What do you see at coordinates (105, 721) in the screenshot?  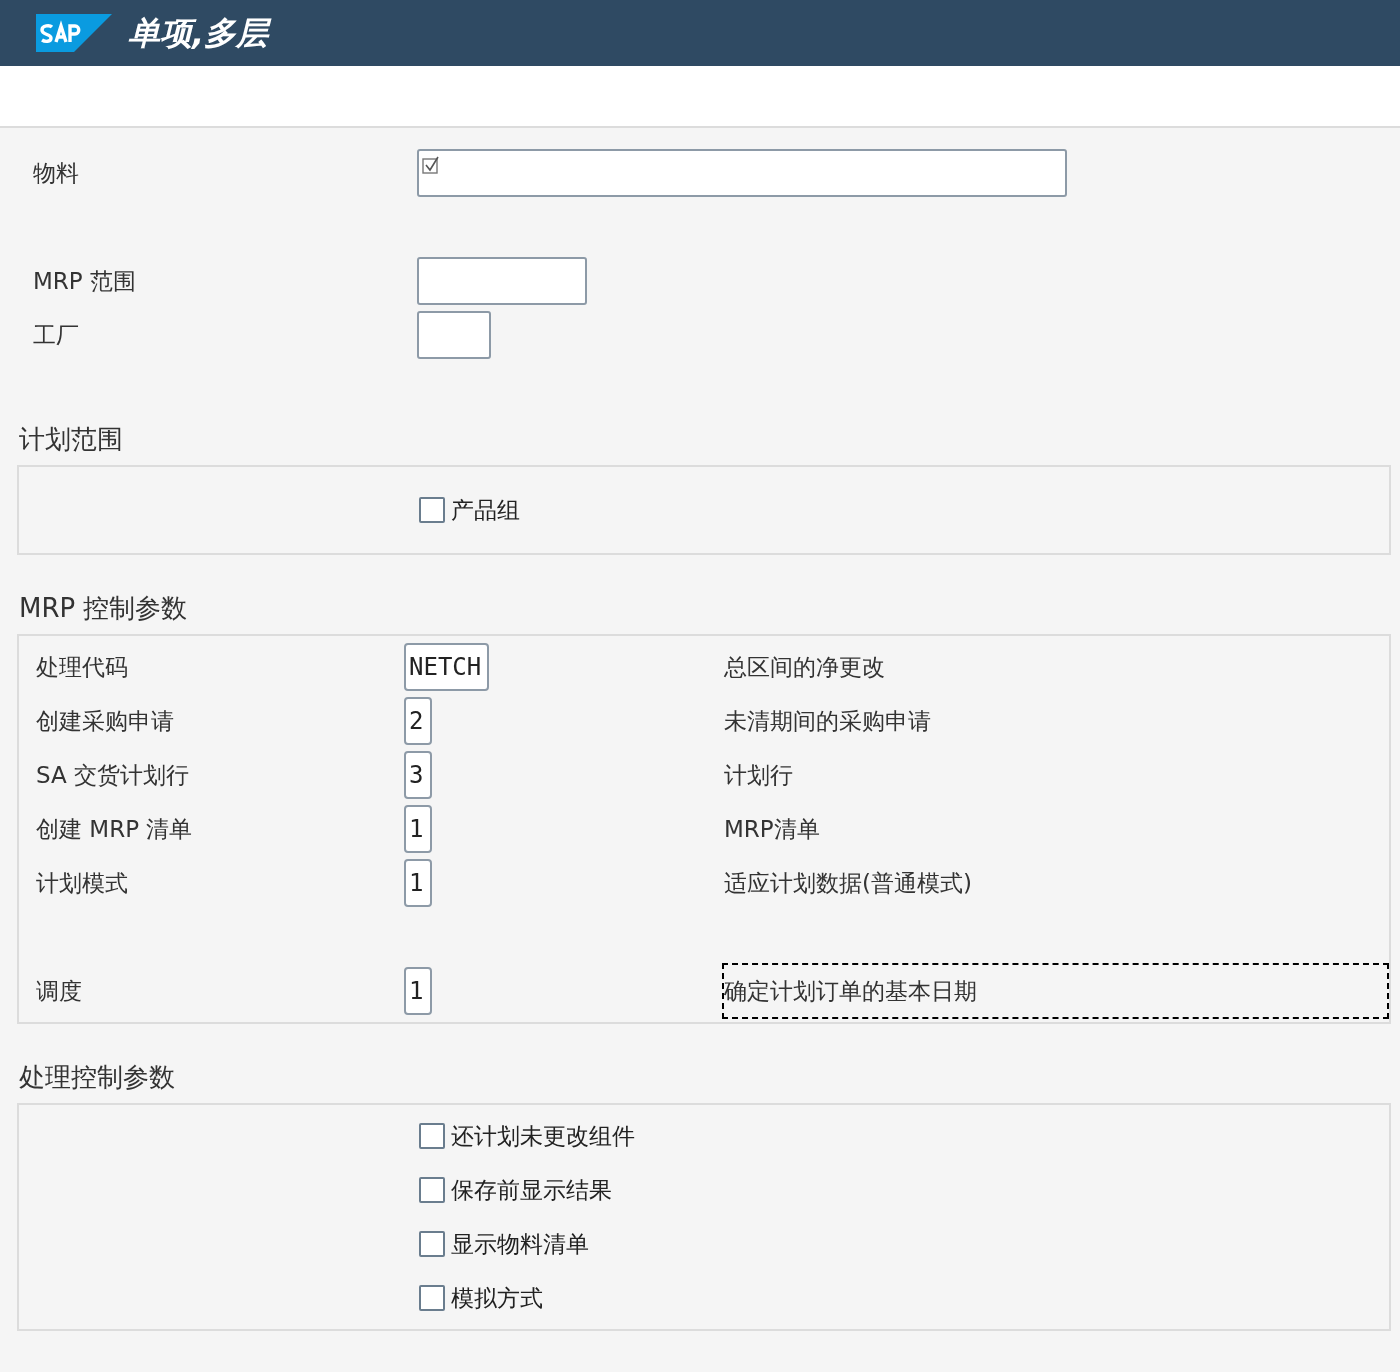 I see `field-label: 创建采购申请` at bounding box center [105, 721].